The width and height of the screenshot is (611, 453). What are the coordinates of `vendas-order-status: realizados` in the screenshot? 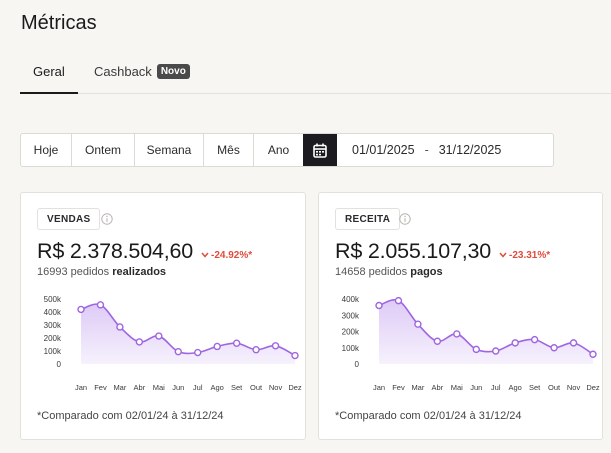 It's located at (139, 272).